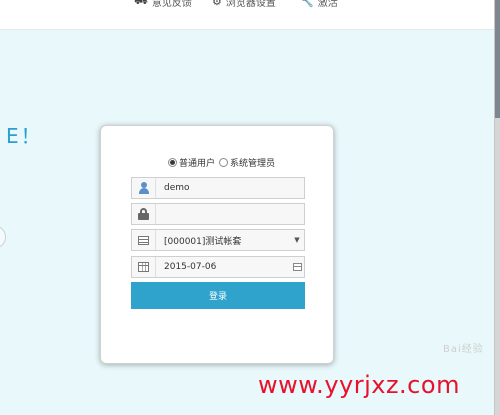 This screenshot has width=500, height=415. I want to click on activate-link: 🔧 激活, so click(319, 4).